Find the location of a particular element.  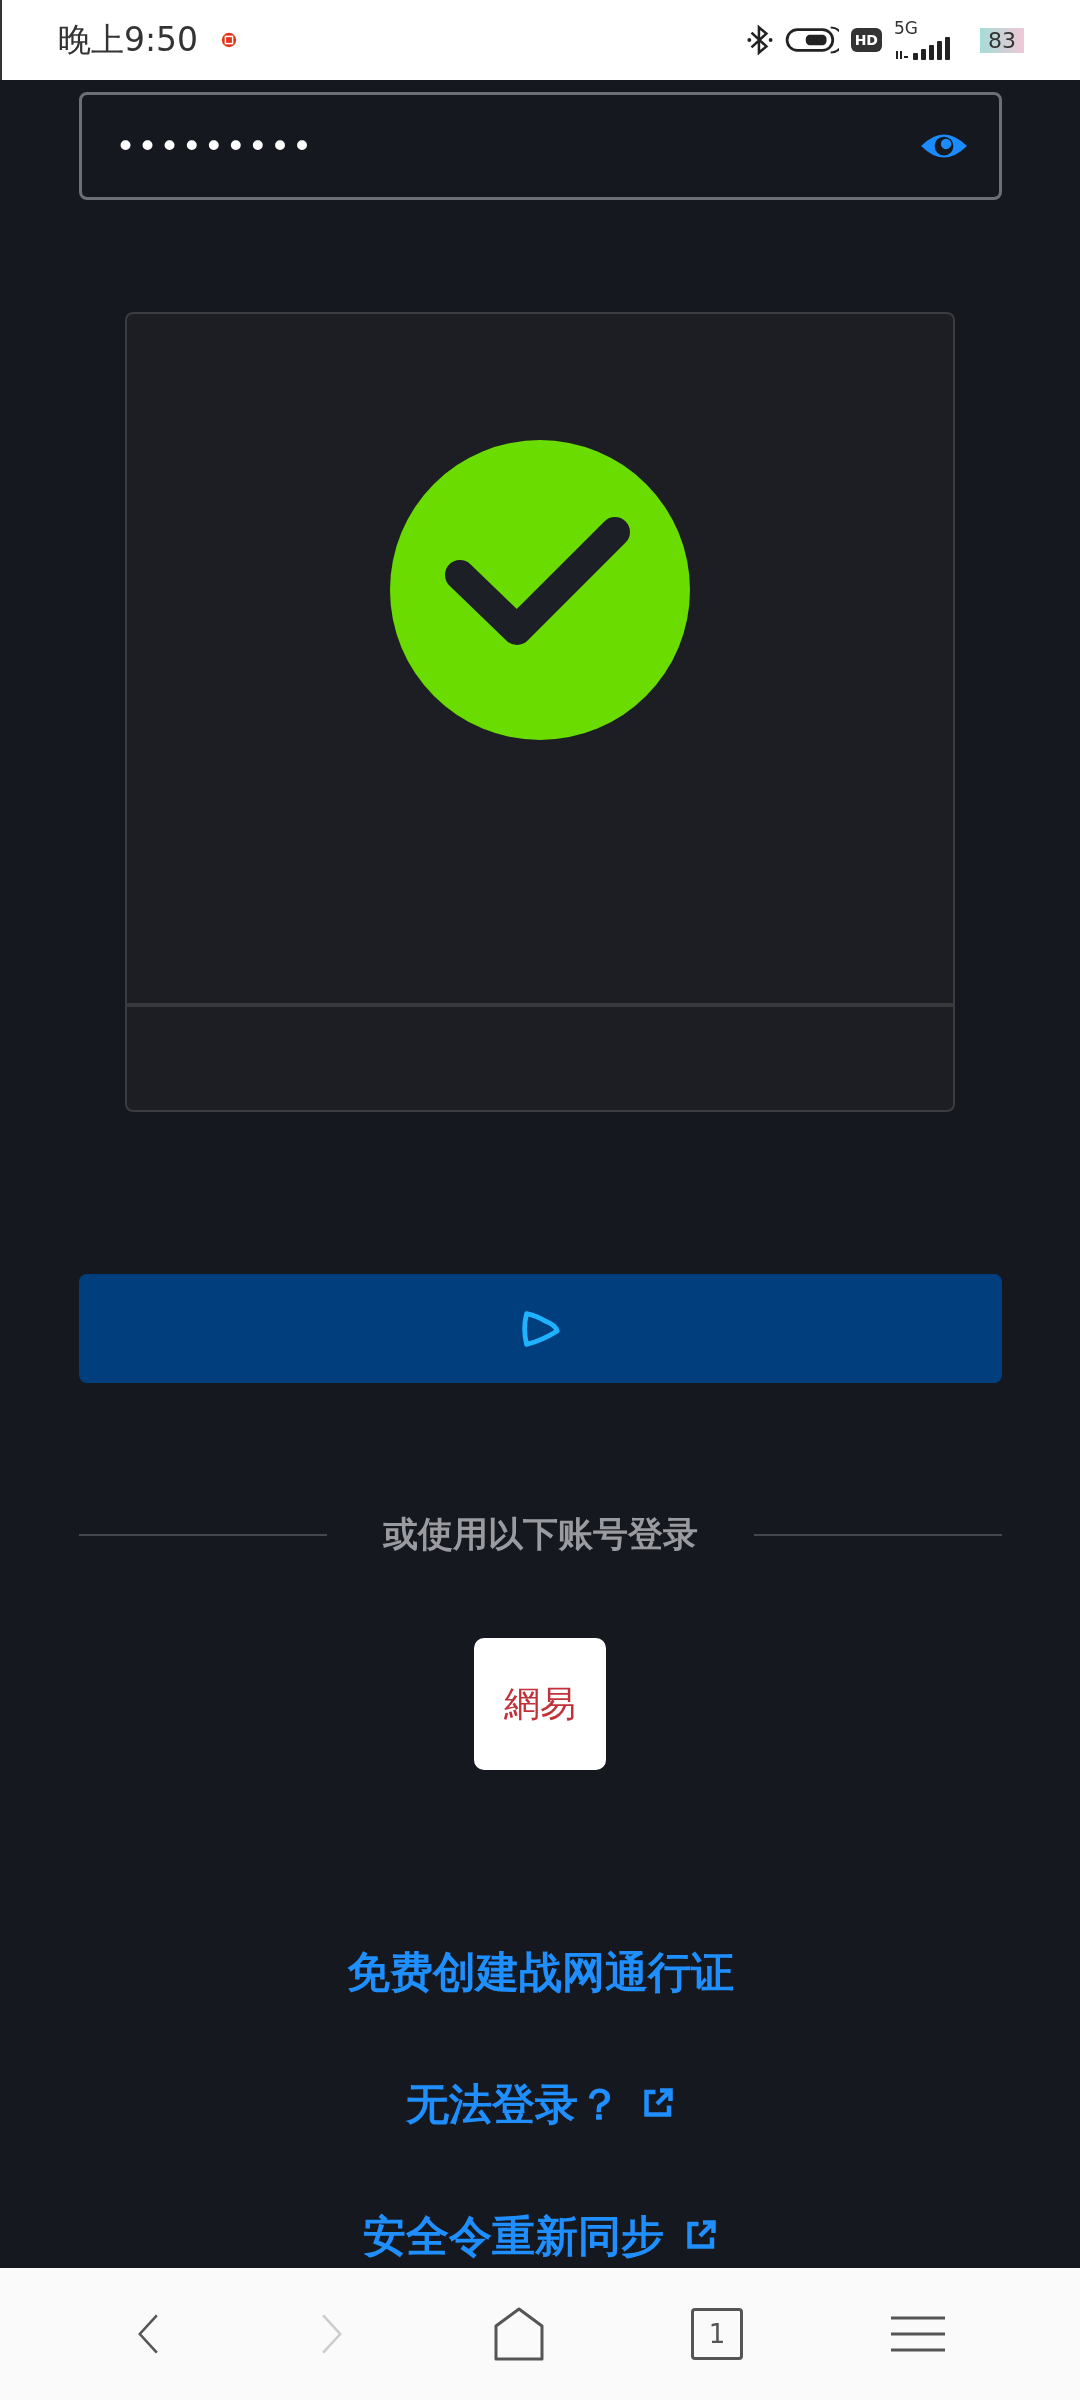

link: 免费创建战网通行证 is located at coordinates (540, 1972).